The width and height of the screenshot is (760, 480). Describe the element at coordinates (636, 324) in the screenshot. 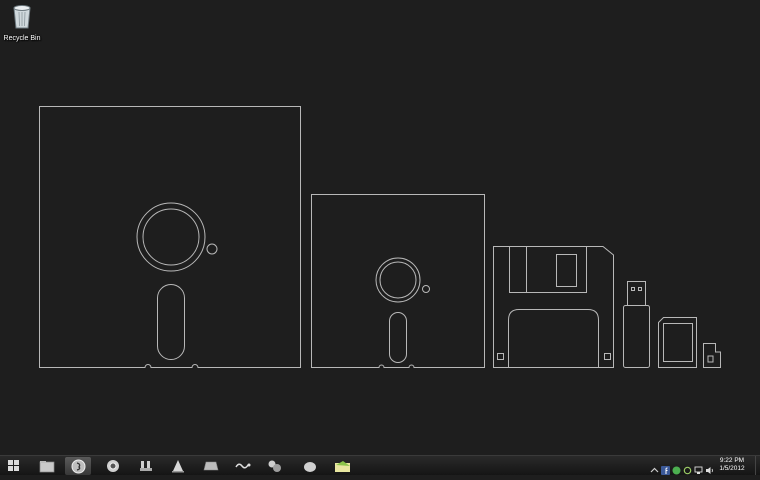

I see `usb-flash-drive` at that location.